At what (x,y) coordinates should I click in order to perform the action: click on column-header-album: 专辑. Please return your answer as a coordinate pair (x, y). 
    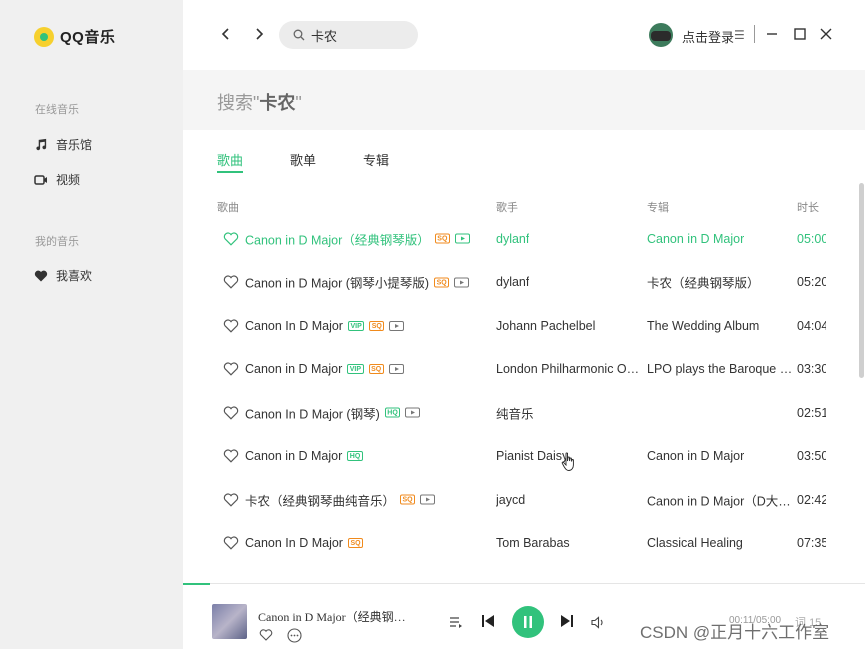
    Looking at the image, I should click on (658, 207).